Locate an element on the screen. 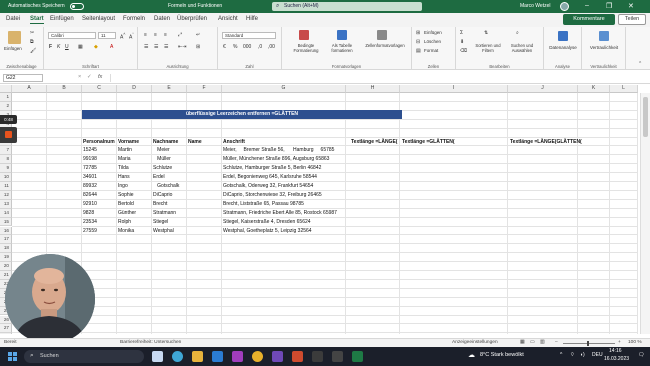 This screenshot has width=650, height=366. weather-text: 8°C Stark bewölkt is located at coordinates (502, 355).